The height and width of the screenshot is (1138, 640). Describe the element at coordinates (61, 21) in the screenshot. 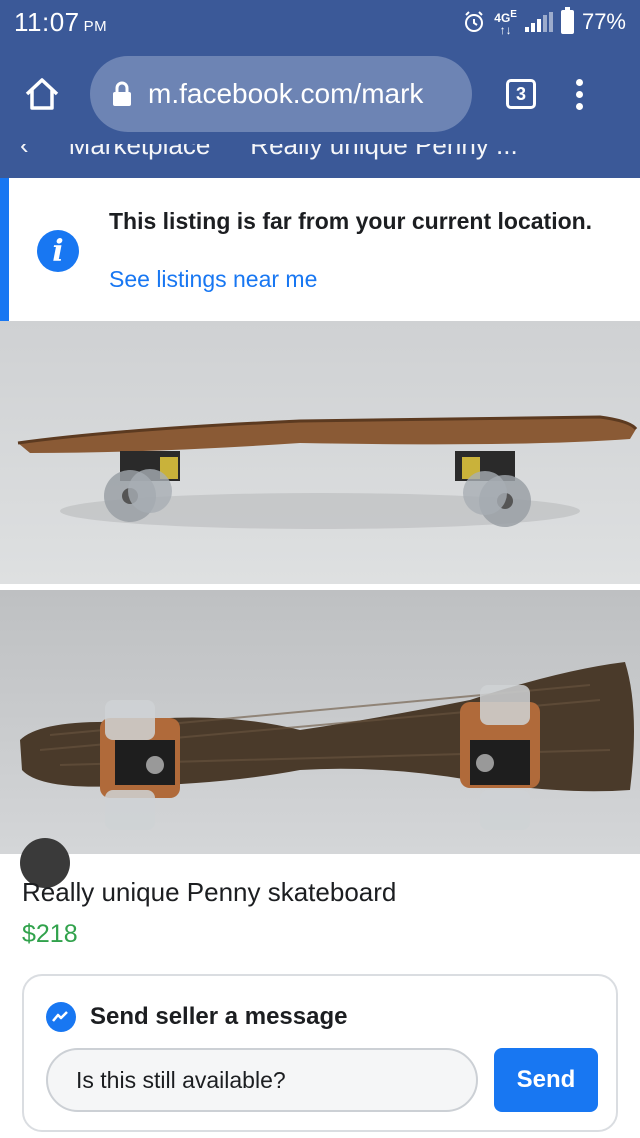

I see `status-time: 11:07 PM` at that location.